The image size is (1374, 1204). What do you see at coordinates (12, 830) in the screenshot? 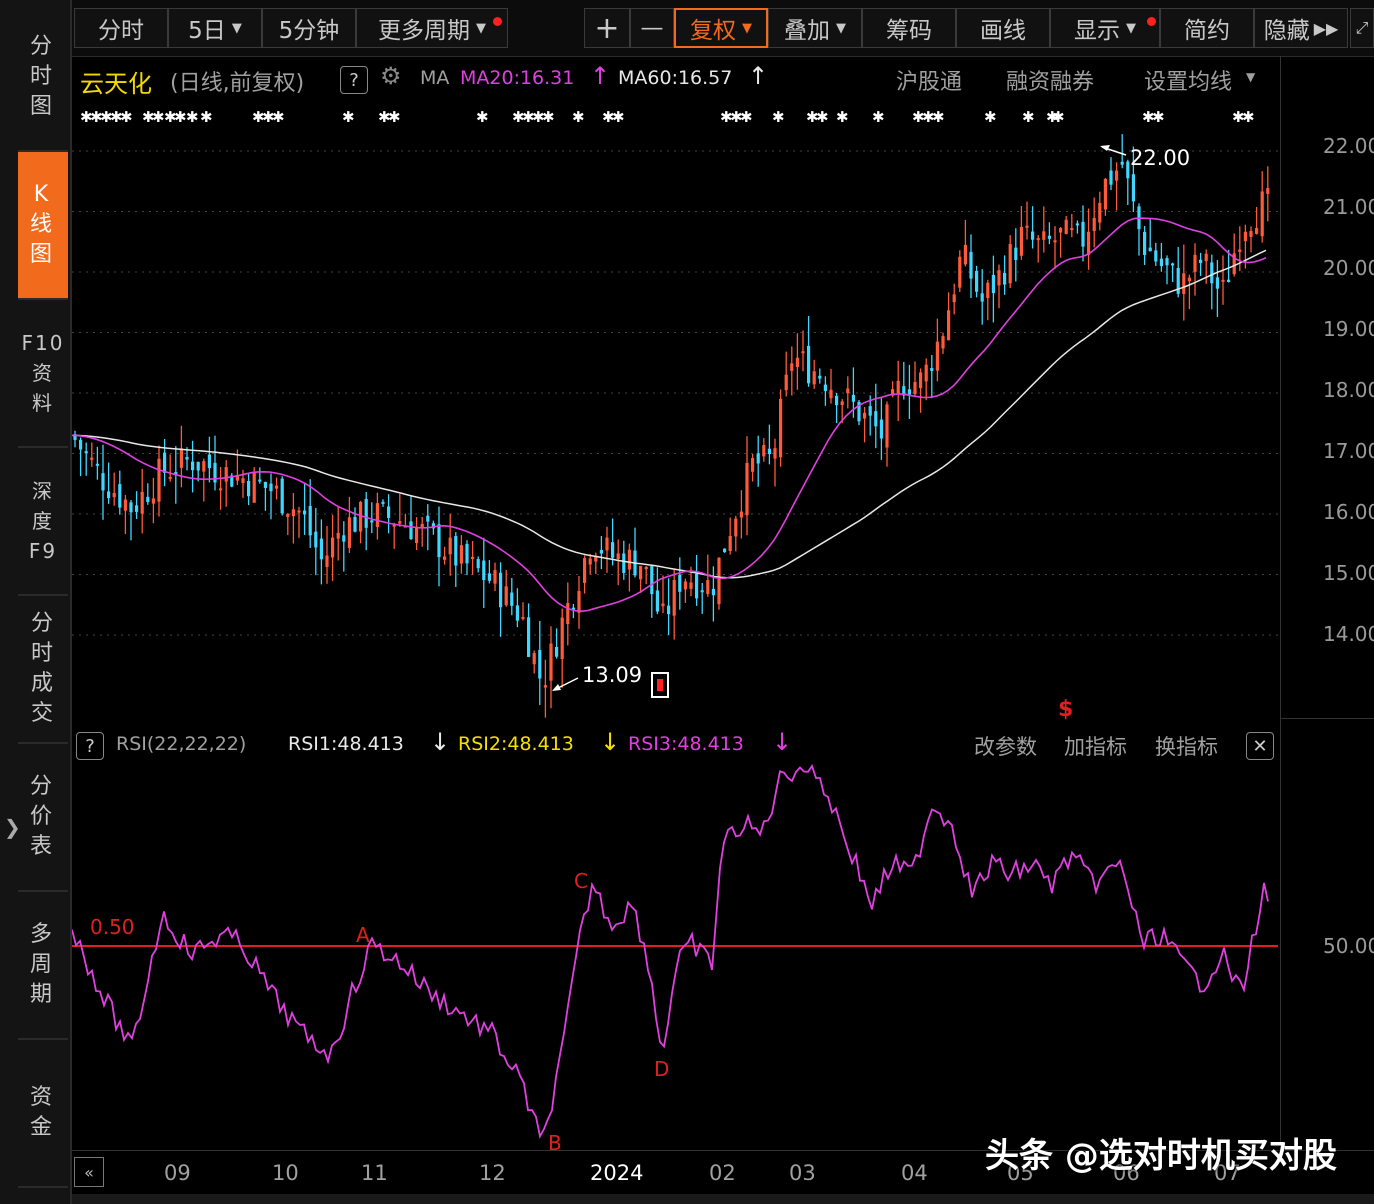
I see `sidebar-collapse-handle: ❯` at bounding box center [12, 830].